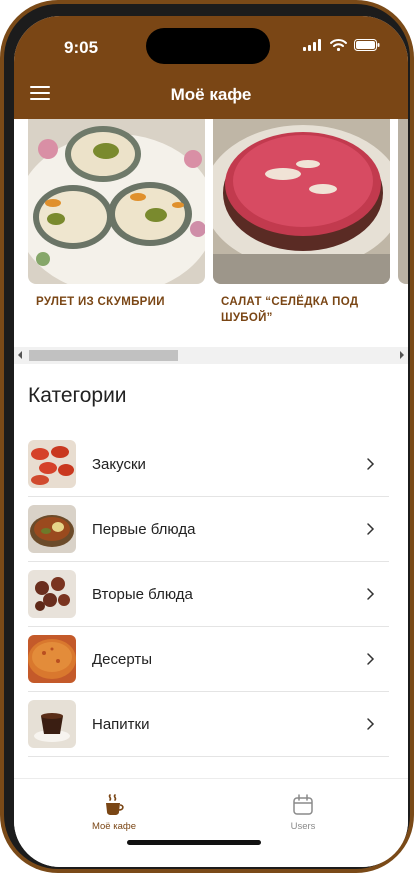 The image size is (414, 873). Describe the element at coordinates (211, 94) in the screenshot. I see `page-title: Моё кафе` at that location.